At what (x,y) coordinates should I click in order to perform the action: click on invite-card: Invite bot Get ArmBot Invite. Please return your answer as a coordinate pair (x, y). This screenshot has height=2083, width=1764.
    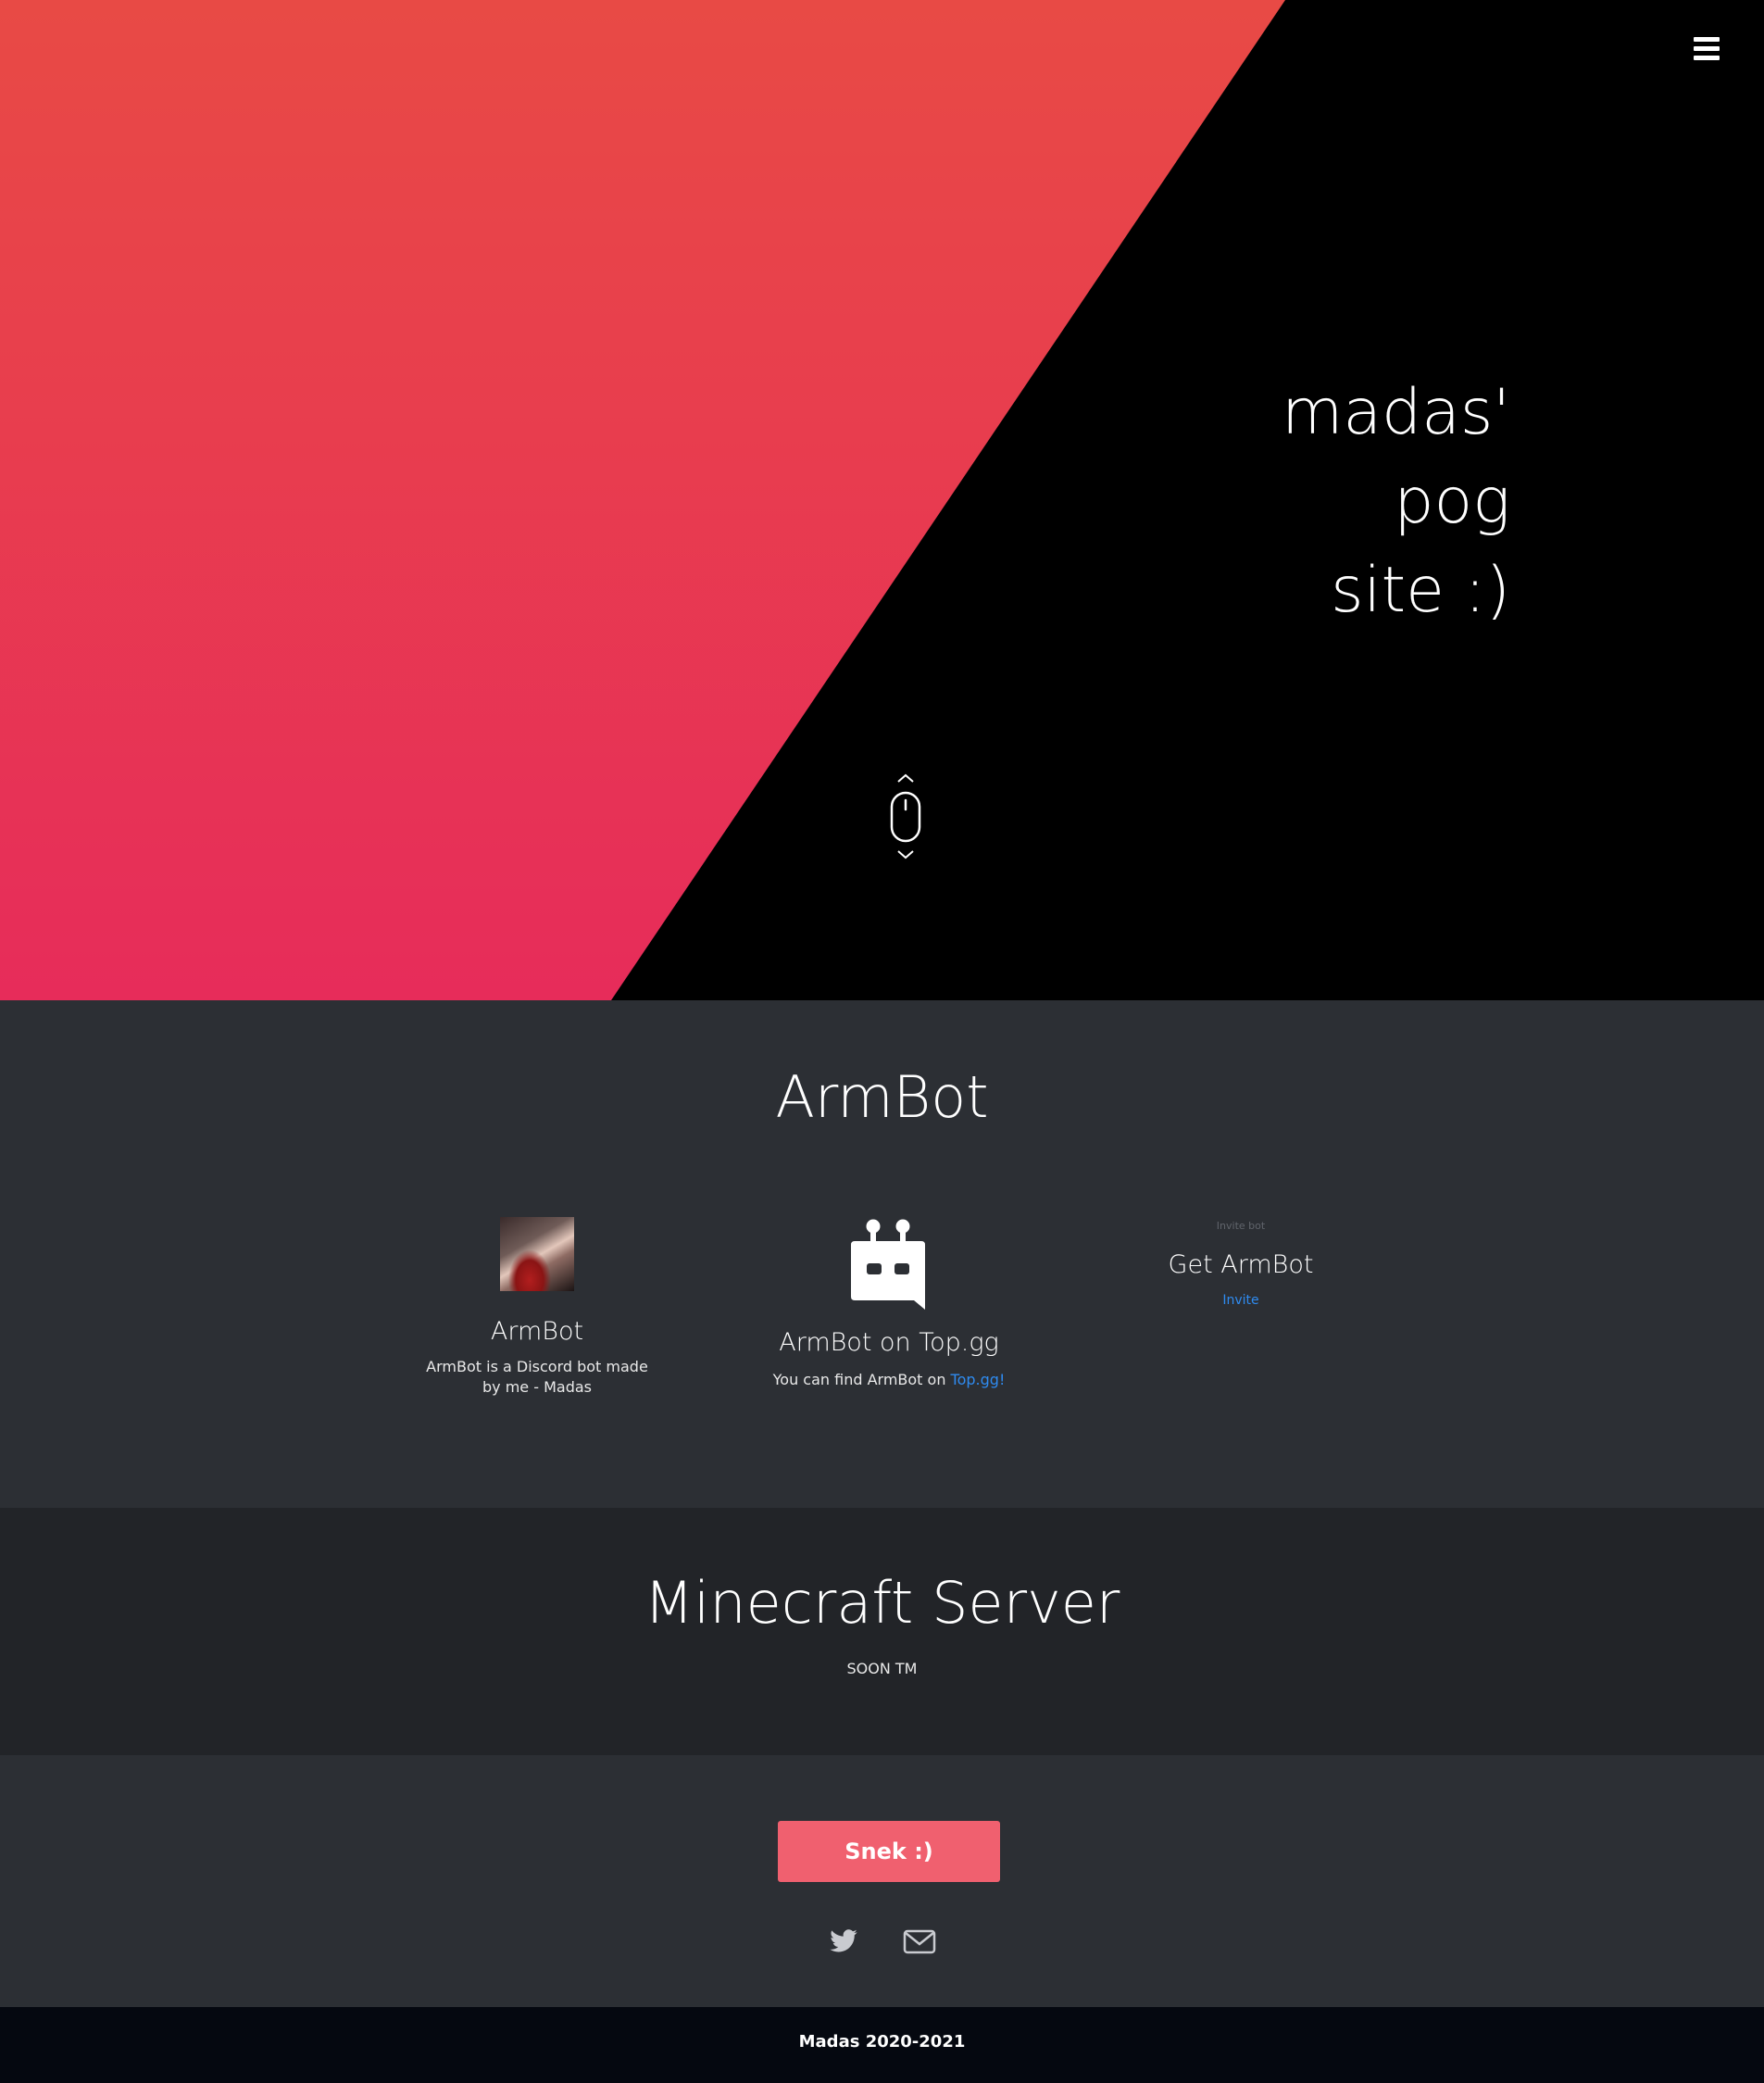
    Looking at the image, I should click on (1241, 1264).